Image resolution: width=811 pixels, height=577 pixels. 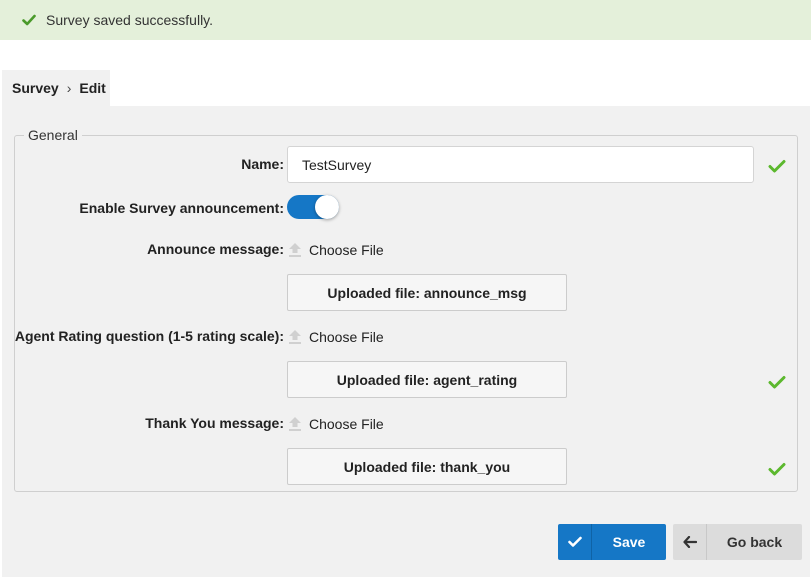 I want to click on agent-rating-uploaded-file: Uploaded file: agent_rating, so click(x=427, y=379).